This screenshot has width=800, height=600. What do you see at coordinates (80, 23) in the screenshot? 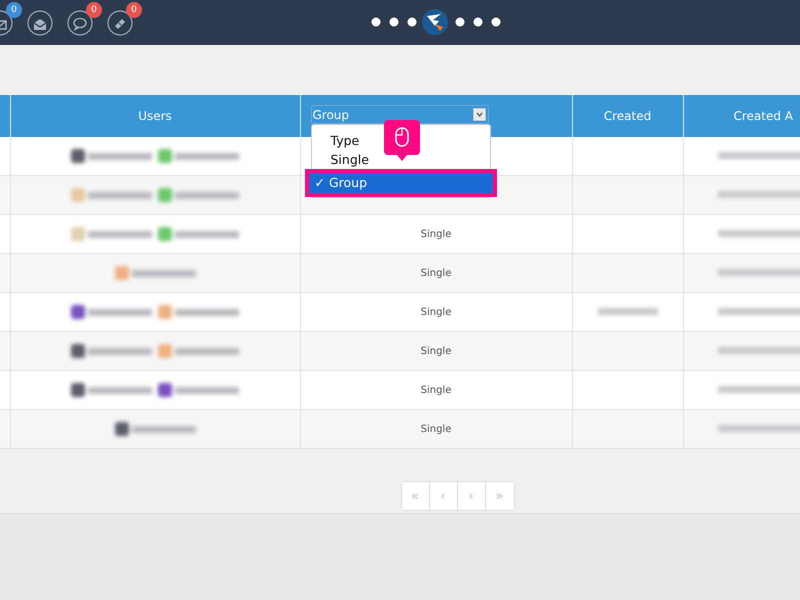
I see `chat-icon` at bounding box center [80, 23].